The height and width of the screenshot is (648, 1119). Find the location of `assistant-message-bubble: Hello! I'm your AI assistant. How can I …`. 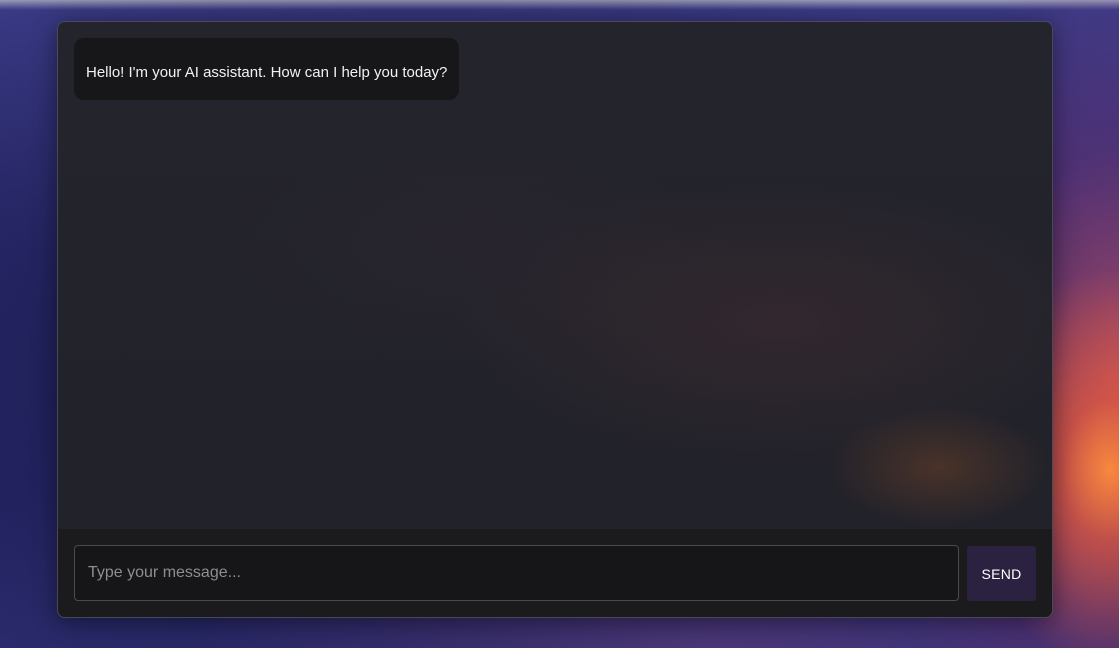

assistant-message-bubble: Hello! I'm your AI assistant. How can I … is located at coordinates (267, 69).